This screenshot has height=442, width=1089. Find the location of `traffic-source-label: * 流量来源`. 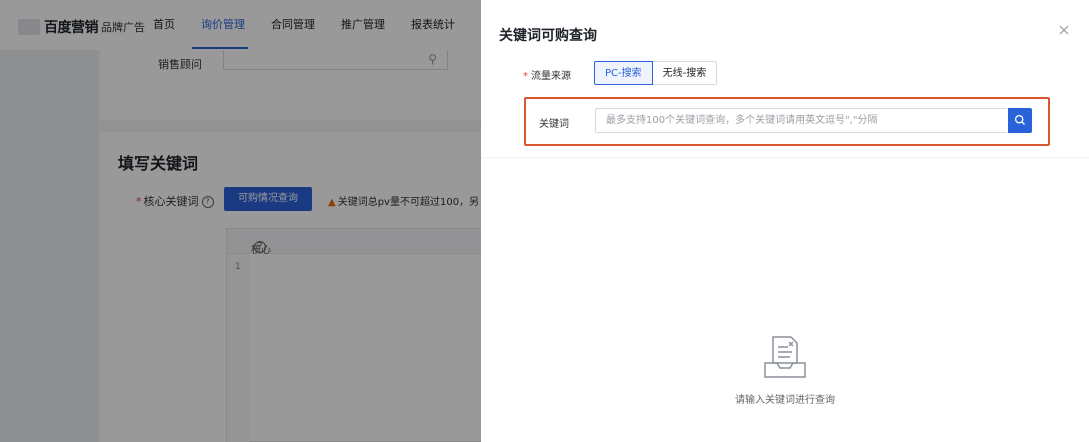

traffic-source-label: * 流量来源 is located at coordinates (547, 74).